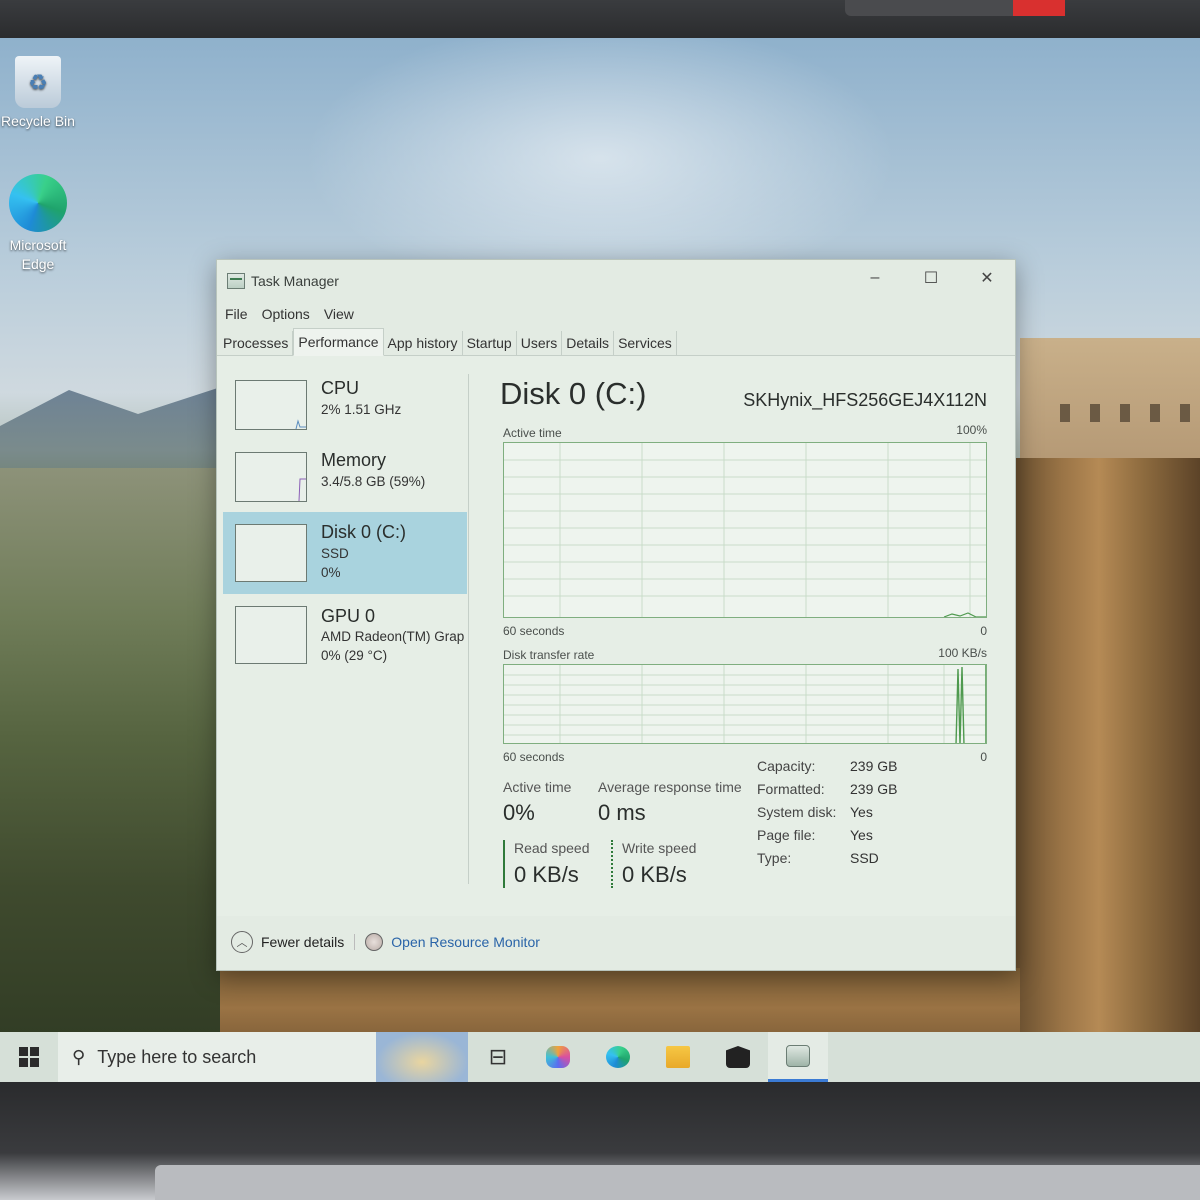 This screenshot has height=1200, width=1200. Describe the element at coordinates (423, 343) in the screenshot. I see `tab-app-history: App history` at that location.